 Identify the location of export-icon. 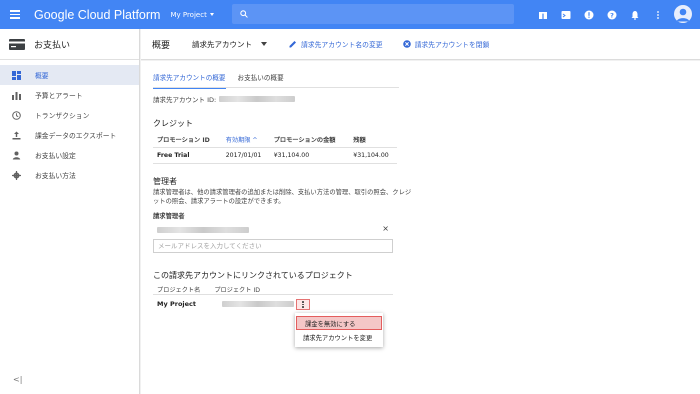
(16, 135).